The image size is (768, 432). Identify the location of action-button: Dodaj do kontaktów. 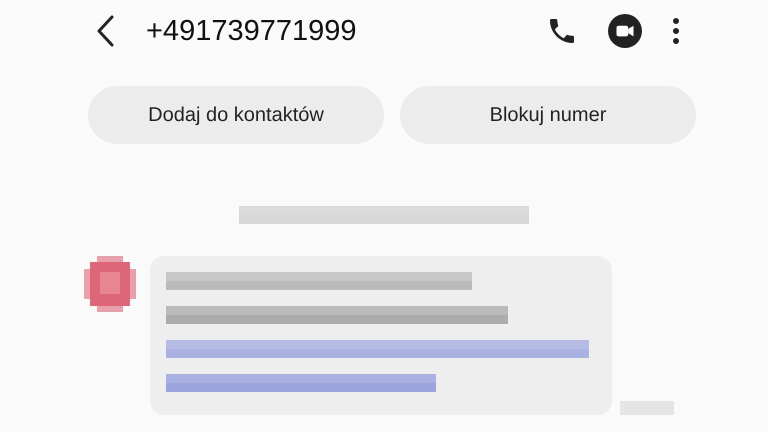
(236, 115).